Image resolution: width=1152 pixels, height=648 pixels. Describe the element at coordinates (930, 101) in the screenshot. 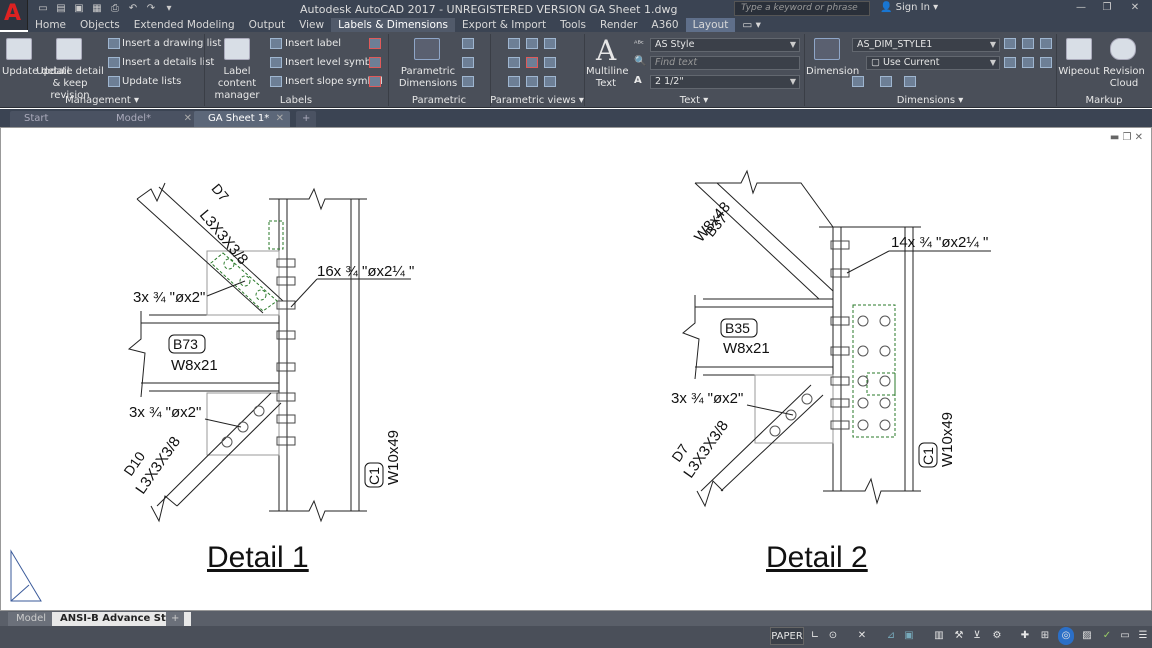

I see `dimensions-panel-title: Dimensions ▾` at that location.